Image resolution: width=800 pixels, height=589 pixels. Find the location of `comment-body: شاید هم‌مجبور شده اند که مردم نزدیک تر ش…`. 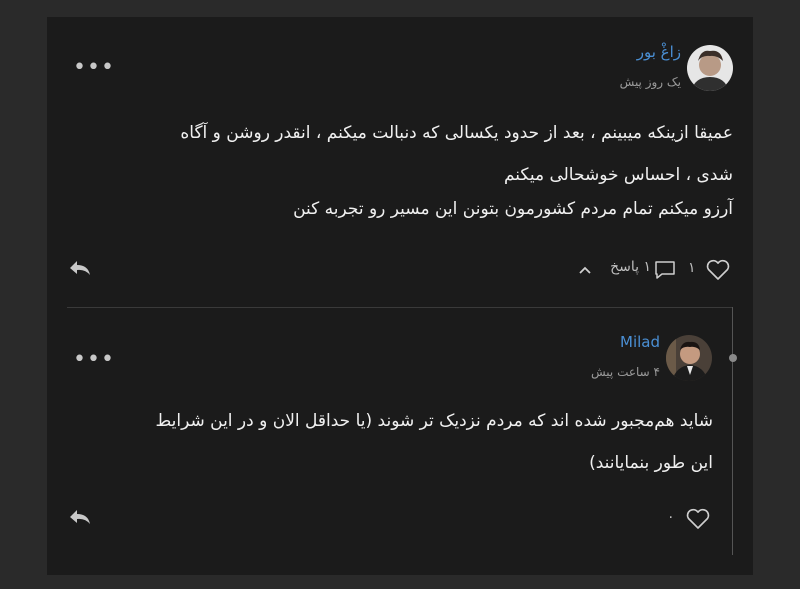

comment-body: شاید هم‌مجبور شده اند که مردم نزدیک تر ش… is located at coordinates (388, 442).